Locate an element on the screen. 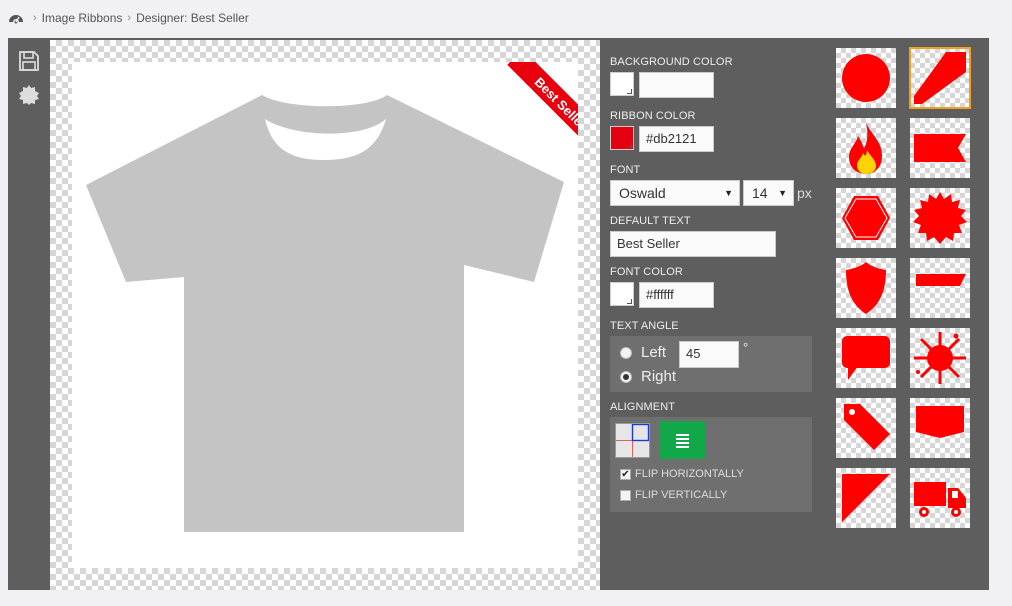 The image size is (1012, 606). ribbon-color-label: RIBBON COLOR is located at coordinates (653, 116).